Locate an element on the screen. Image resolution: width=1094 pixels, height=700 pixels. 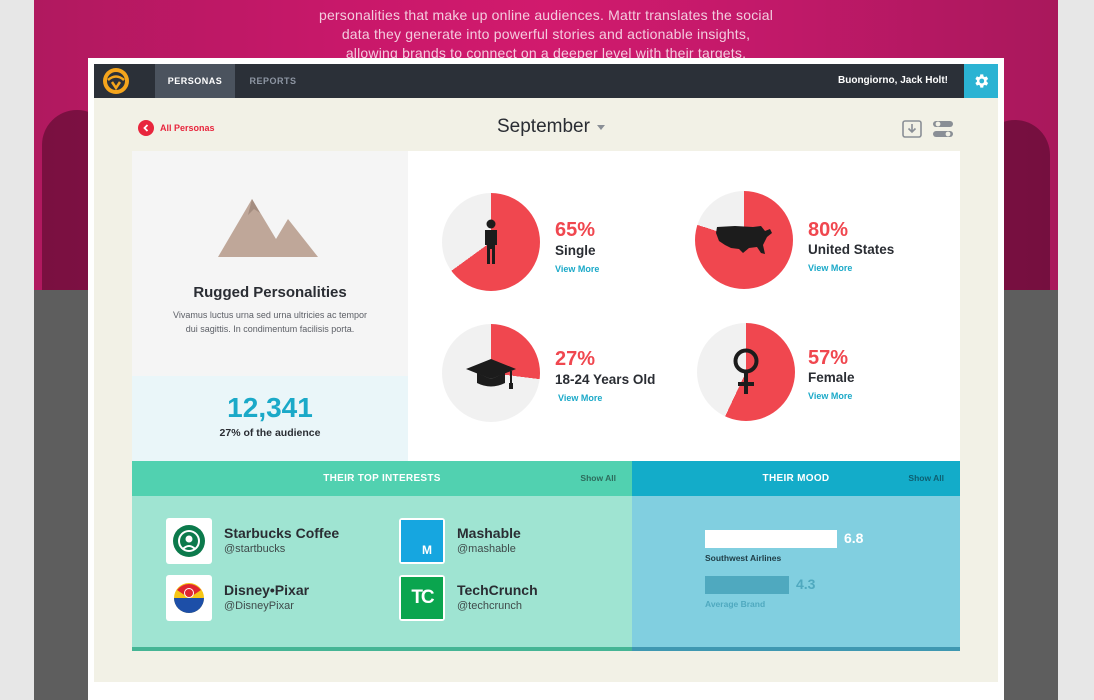
mood-chart: 6.8 Southwest Airlines 4.3 Average Brand is located at coordinates (796, 571).